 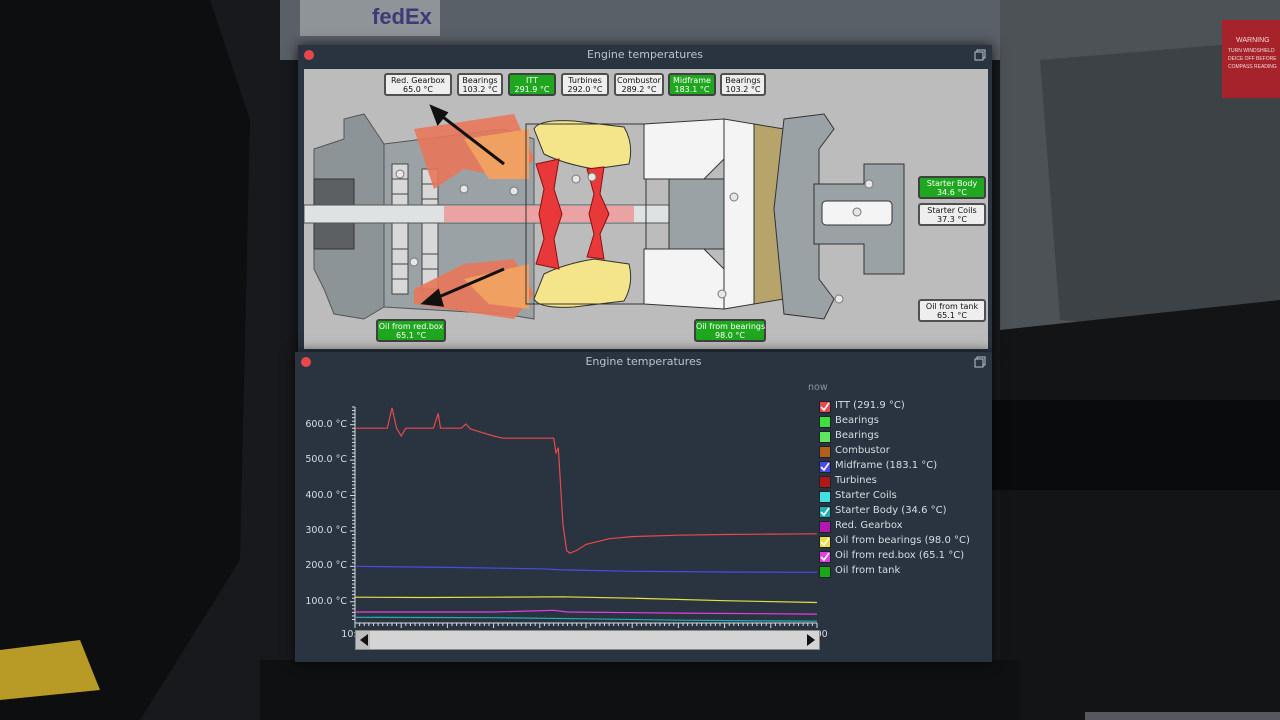 I want to click on legend-label: Starter Coils, so click(x=866, y=495).